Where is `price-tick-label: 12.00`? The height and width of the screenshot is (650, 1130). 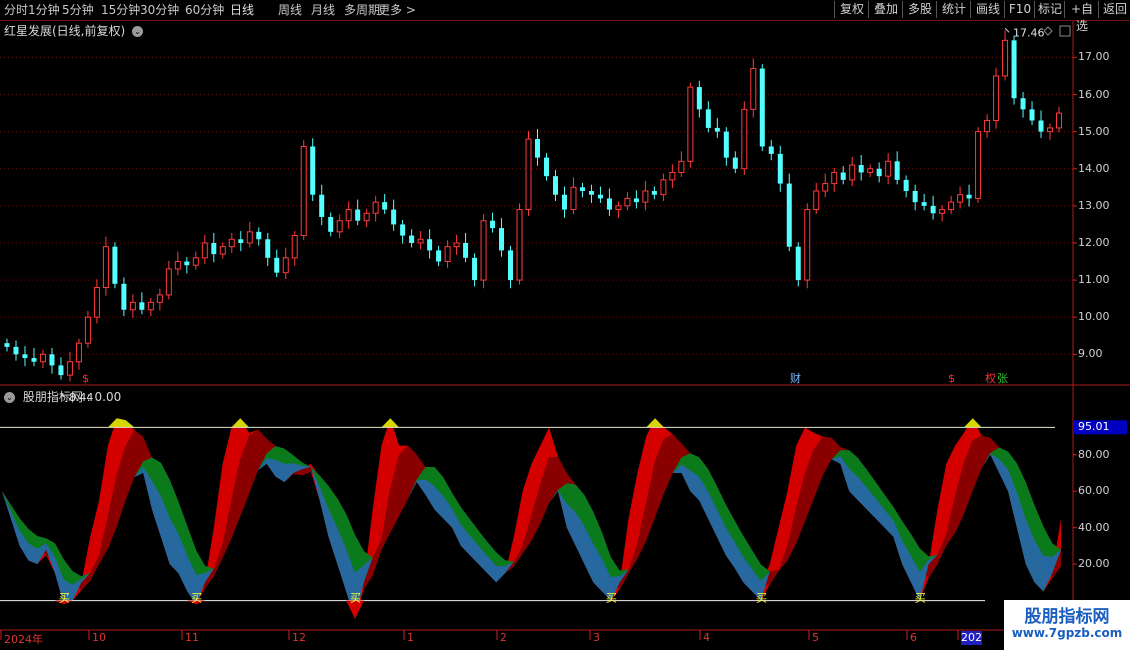 price-tick-label: 12.00 is located at coordinates (1094, 242).